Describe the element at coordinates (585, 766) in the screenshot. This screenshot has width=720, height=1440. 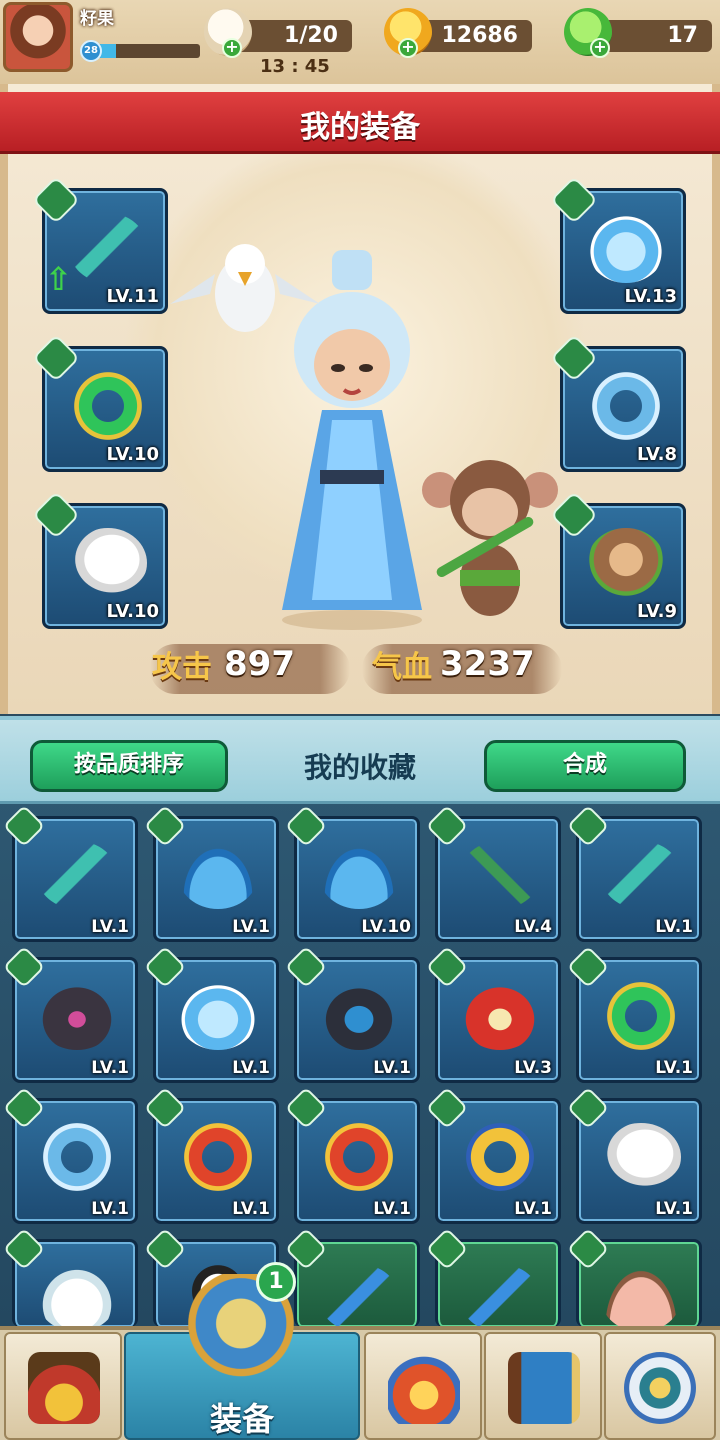
I see `merge-button: 合成` at that location.